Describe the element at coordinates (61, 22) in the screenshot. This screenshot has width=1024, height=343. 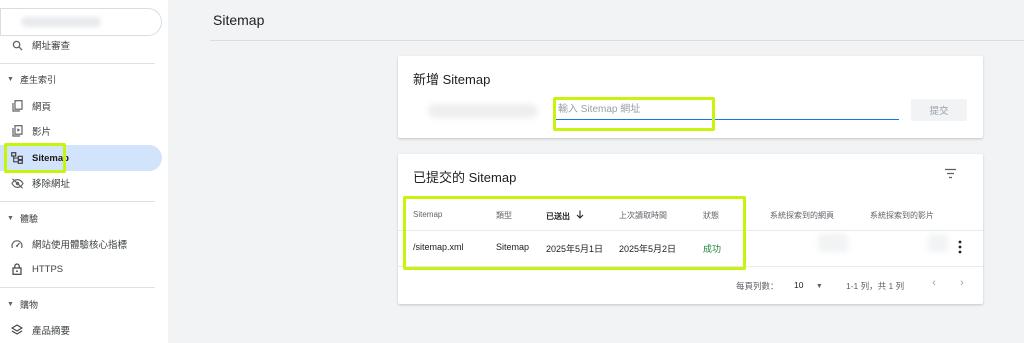
I see `property-name-redacted` at that location.